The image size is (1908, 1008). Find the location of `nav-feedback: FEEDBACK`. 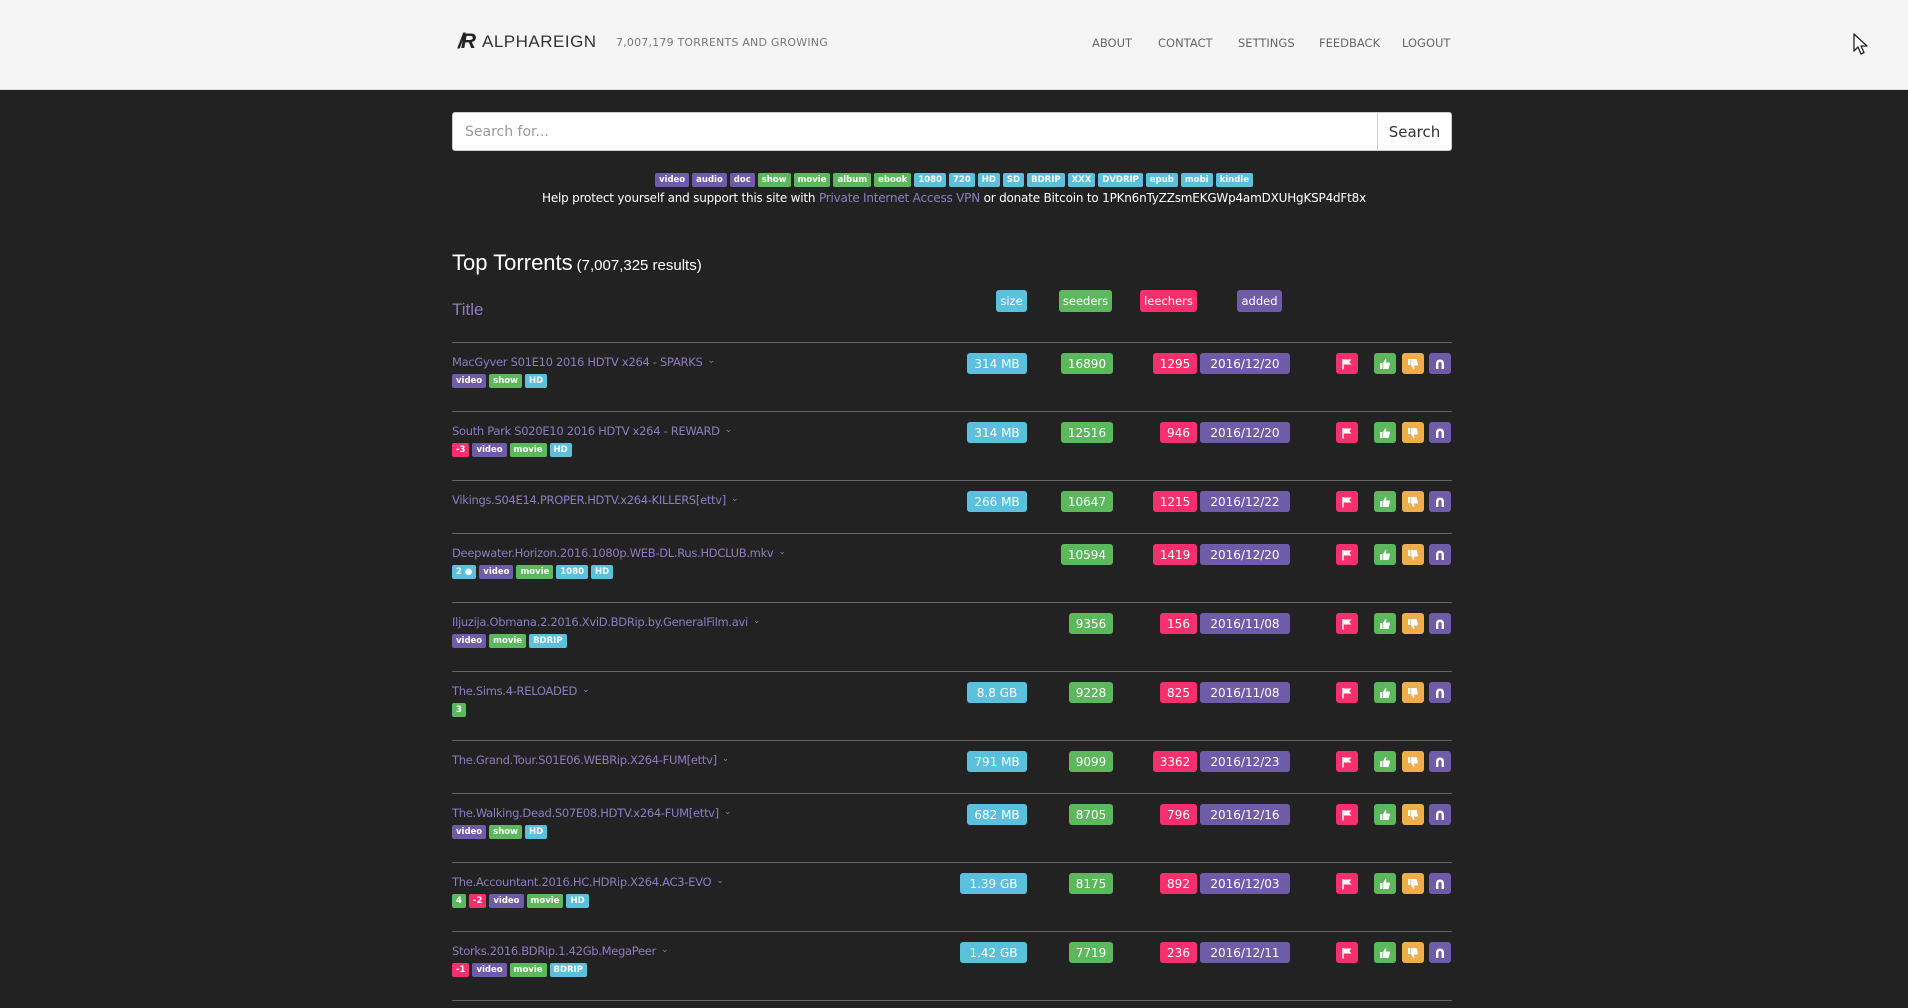

nav-feedback: FEEDBACK is located at coordinates (1349, 43).